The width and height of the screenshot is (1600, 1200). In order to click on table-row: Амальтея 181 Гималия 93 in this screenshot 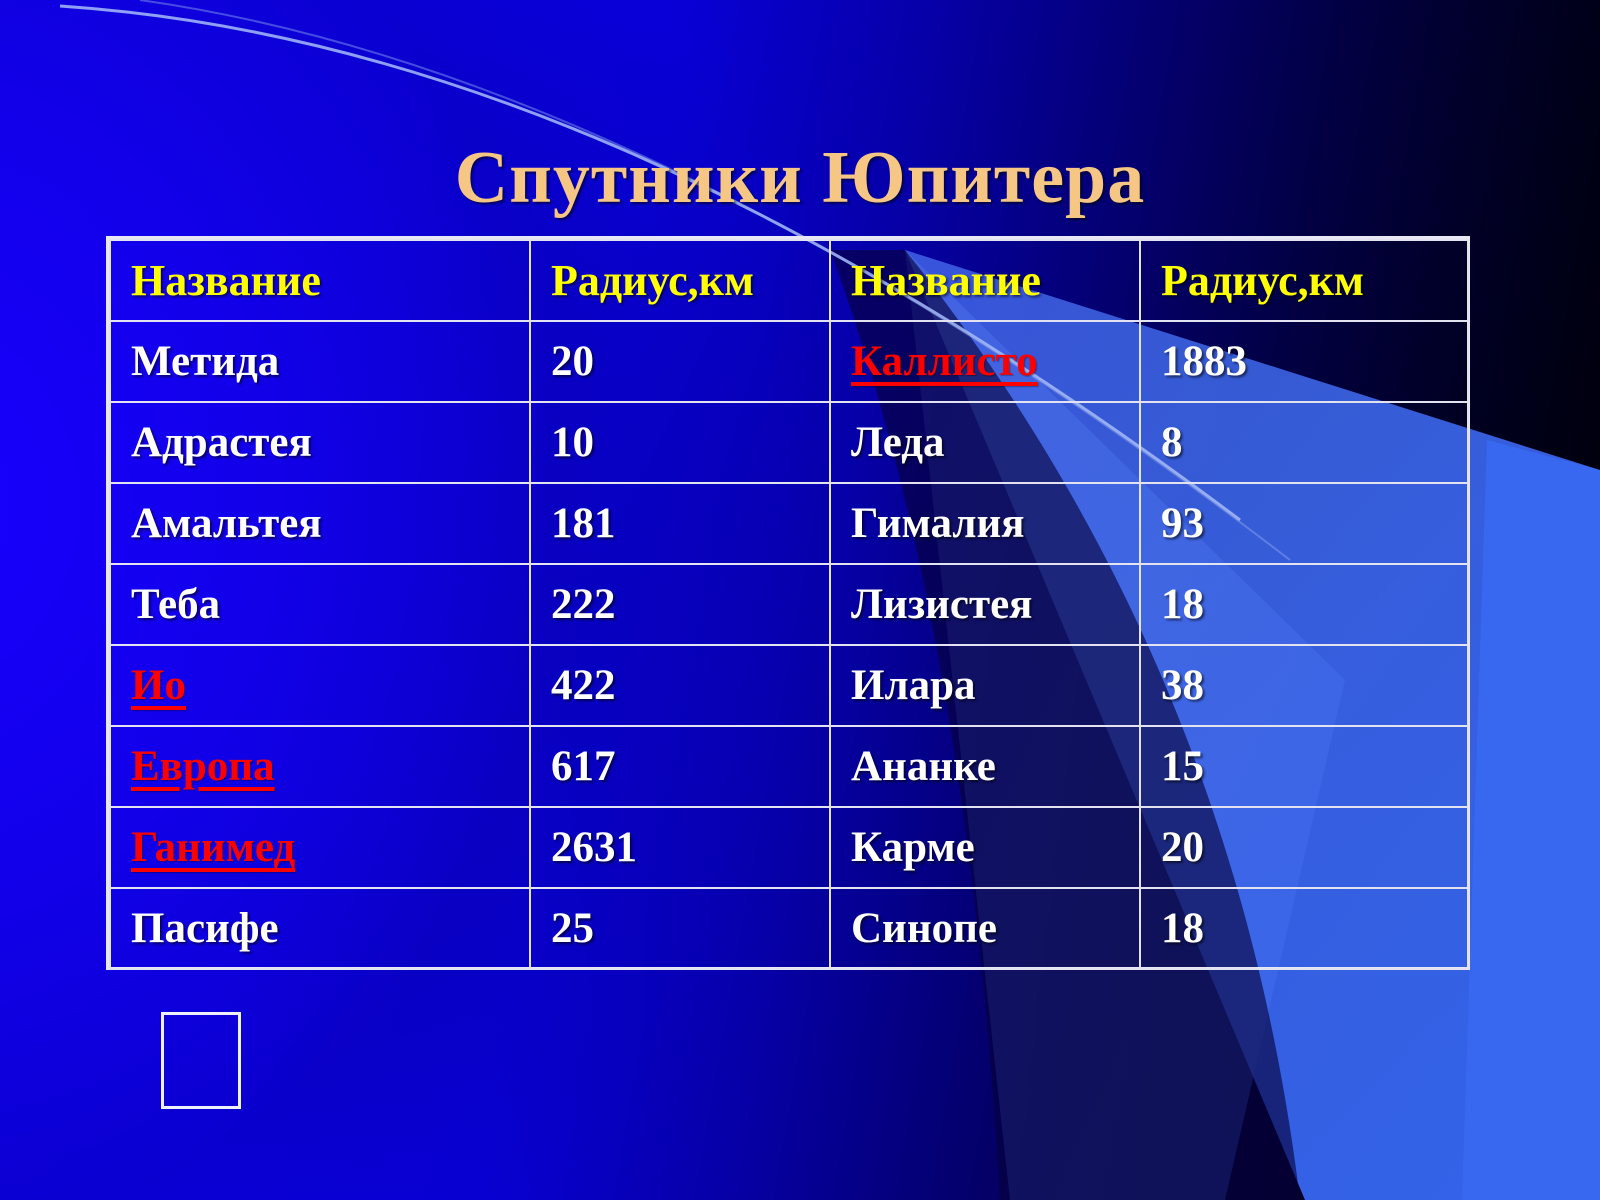, I will do `click(789, 523)`.